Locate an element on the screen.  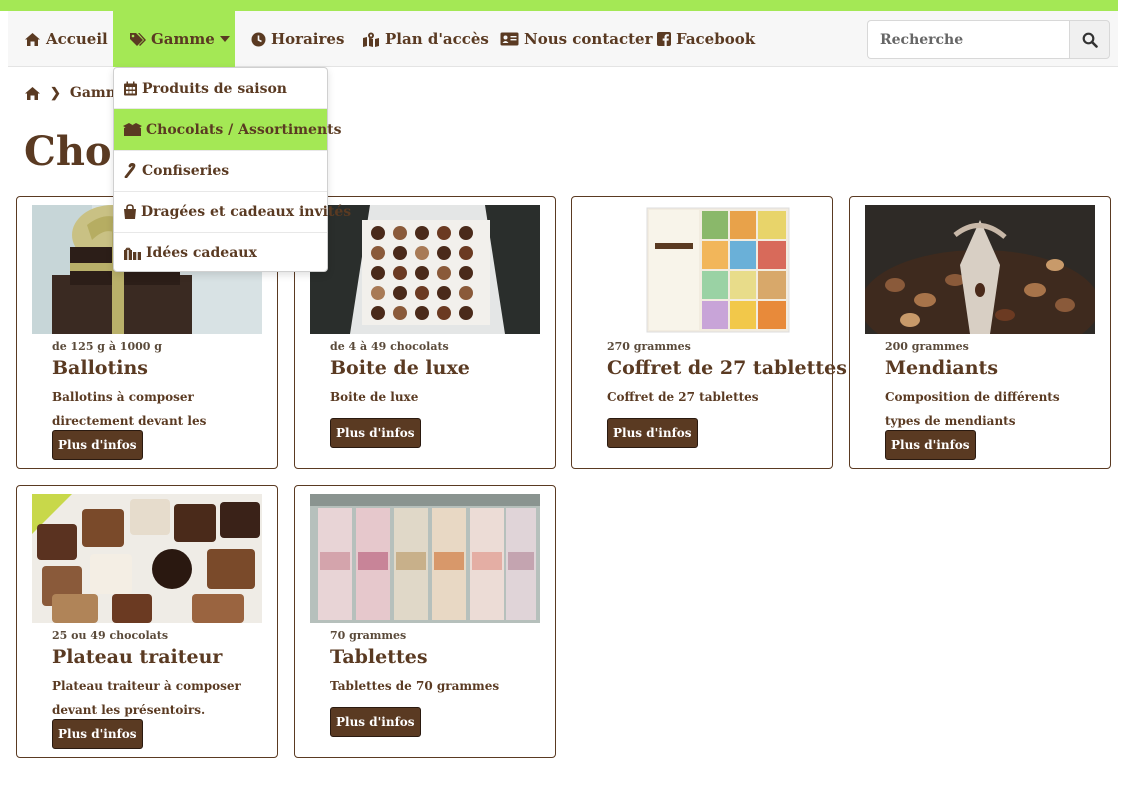
dropdown-item-label: Dragées et cadeaux invités is located at coordinates (246, 211).